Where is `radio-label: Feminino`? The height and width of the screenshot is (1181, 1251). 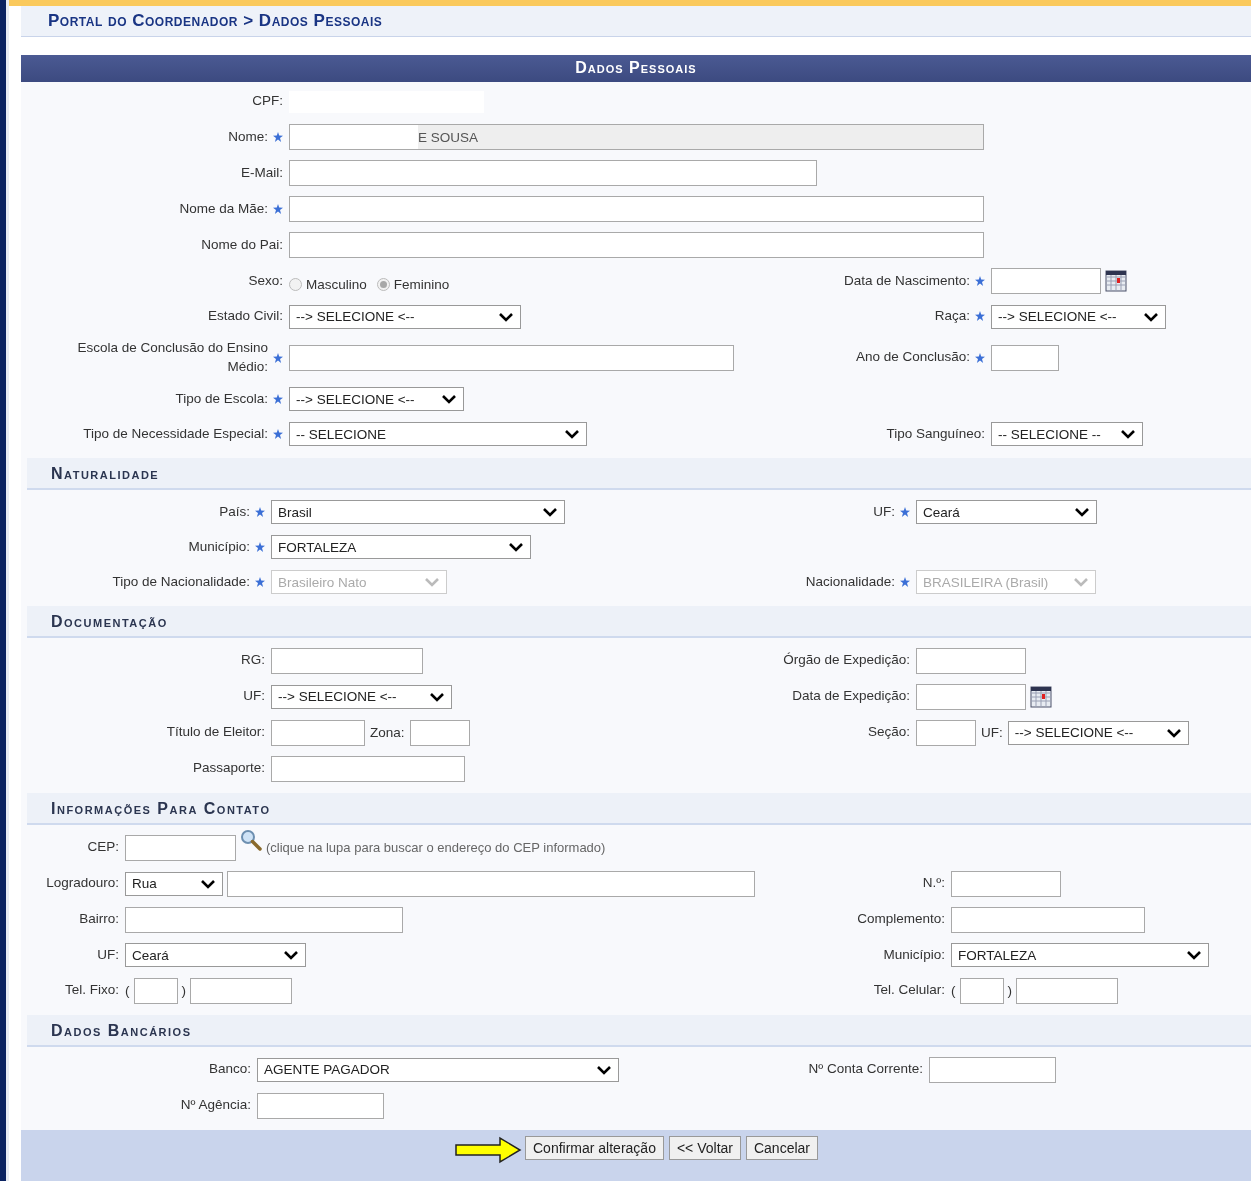
radio-label: Feminino is located at coordinates (421, 284).